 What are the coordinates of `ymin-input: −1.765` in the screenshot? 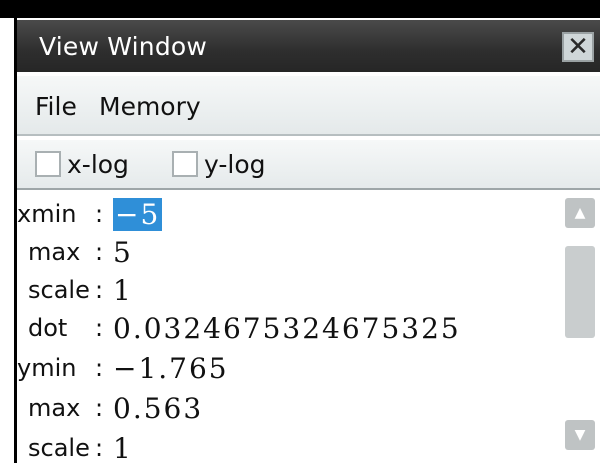 It's located at (171, 368).